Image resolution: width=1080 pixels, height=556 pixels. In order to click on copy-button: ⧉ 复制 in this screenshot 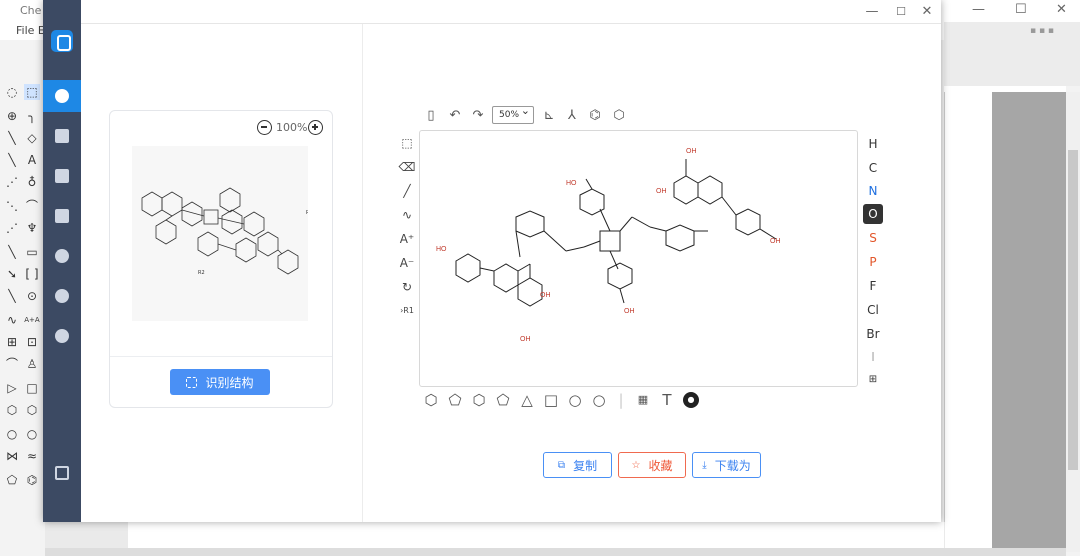, I will do `click(577, 465)`.